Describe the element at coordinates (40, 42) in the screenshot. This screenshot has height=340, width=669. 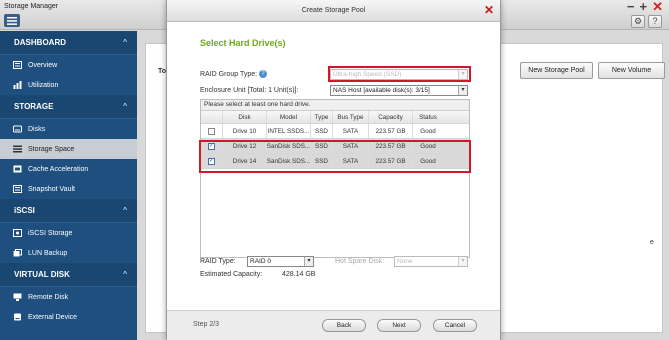
I see `section-label: DASHBOARD` at that location.